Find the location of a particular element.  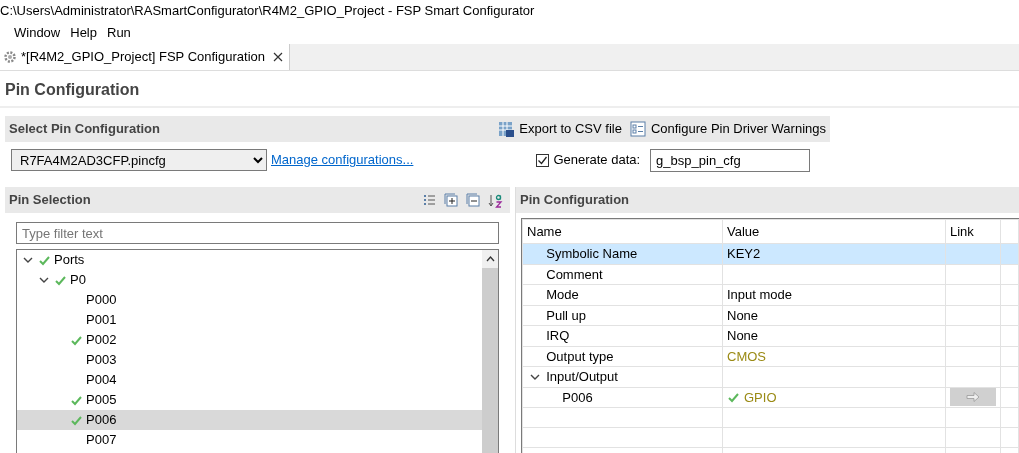

tree-item: P000 is located at coordinates (249, 300).